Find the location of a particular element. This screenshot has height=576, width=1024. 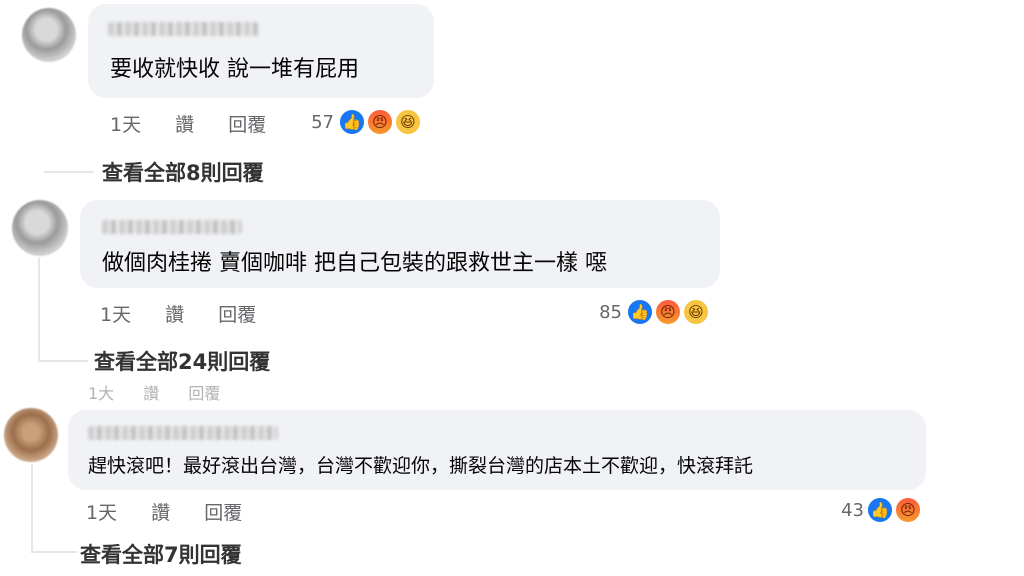

view-replies-link: 查看全部8則回覆 is located at coordinates (183, 172).